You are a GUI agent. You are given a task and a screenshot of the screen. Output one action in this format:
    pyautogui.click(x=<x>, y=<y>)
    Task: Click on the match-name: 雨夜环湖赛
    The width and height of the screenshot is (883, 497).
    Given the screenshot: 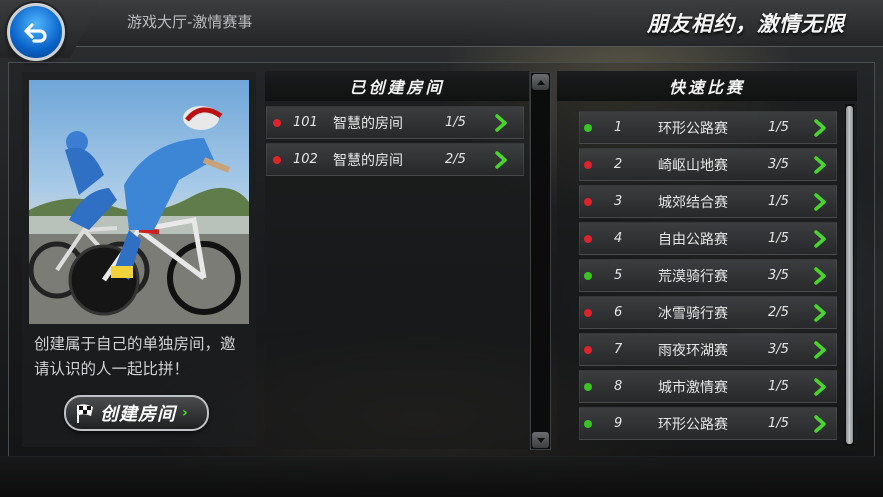 What is the action you would take?
    pyautogui.click(x=693, y=350)
    